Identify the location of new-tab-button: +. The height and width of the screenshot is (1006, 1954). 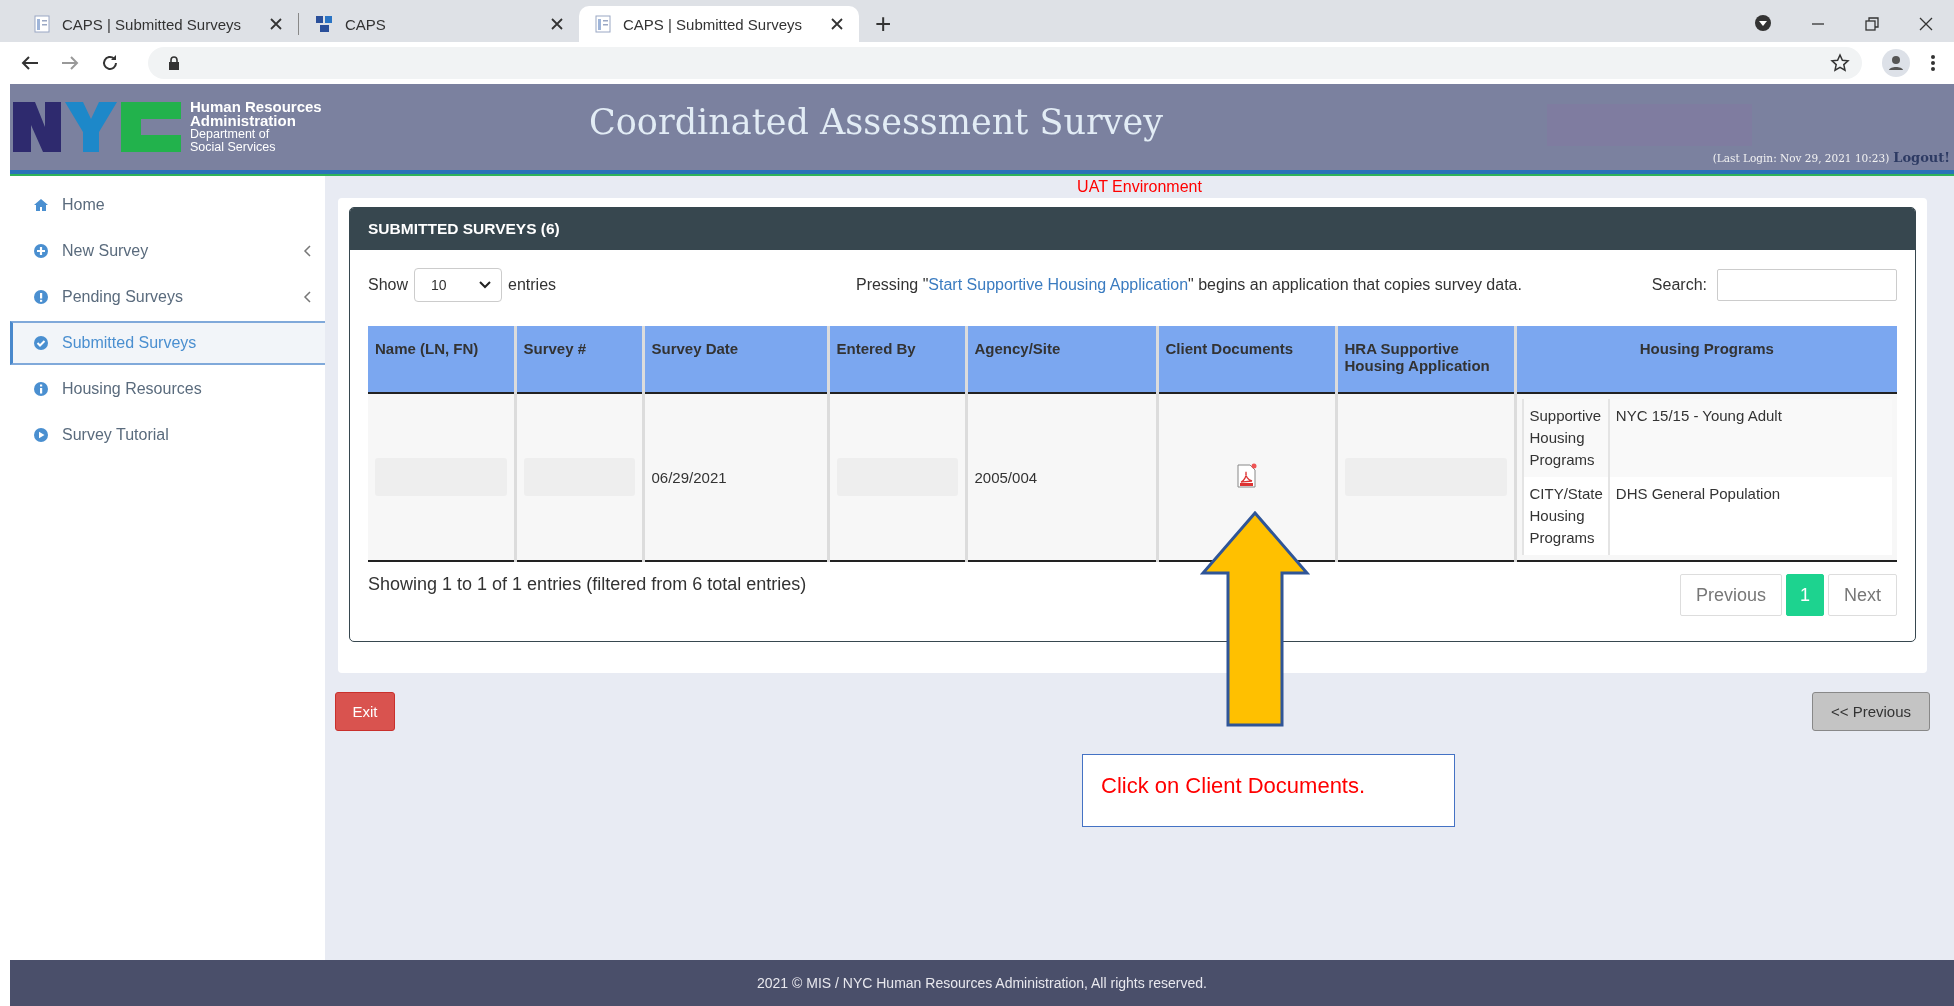
(883, 24).